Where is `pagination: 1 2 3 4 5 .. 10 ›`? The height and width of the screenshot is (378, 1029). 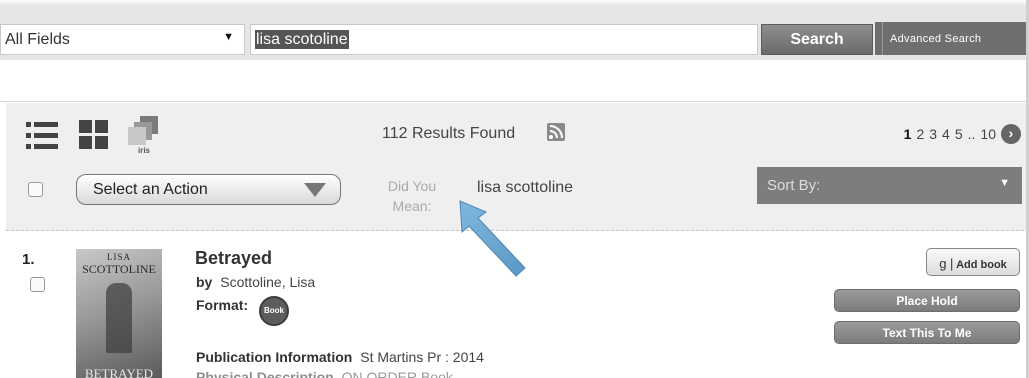
pagination: 1 2 3 4 5 .. 10 › is located at coordinates (962, 134).